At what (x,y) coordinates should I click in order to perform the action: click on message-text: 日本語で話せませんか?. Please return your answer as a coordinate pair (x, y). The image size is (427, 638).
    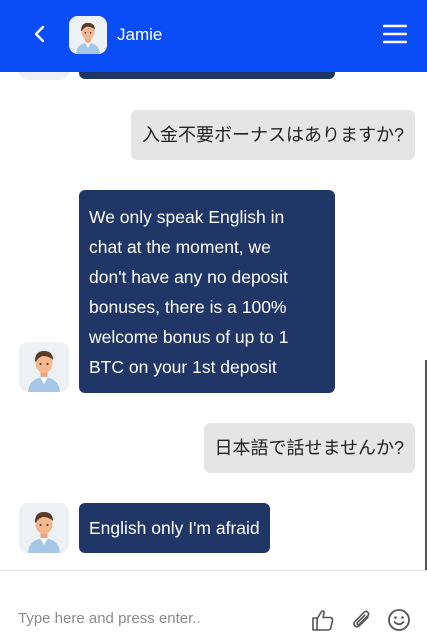
    Looking at the image, I should click on (309, 448).